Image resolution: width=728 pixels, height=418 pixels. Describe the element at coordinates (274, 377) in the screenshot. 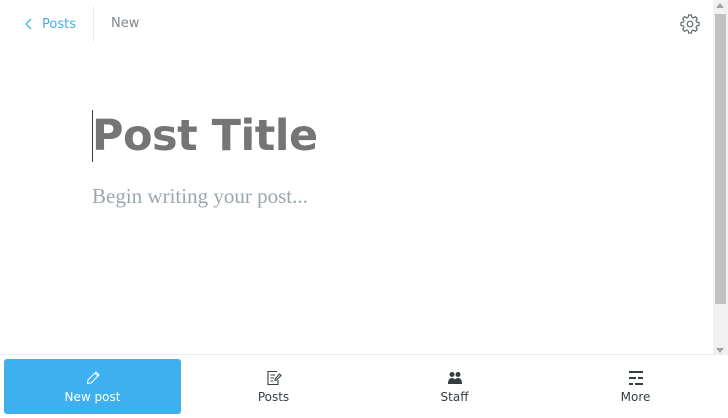

I see `posts-icon` at that location.